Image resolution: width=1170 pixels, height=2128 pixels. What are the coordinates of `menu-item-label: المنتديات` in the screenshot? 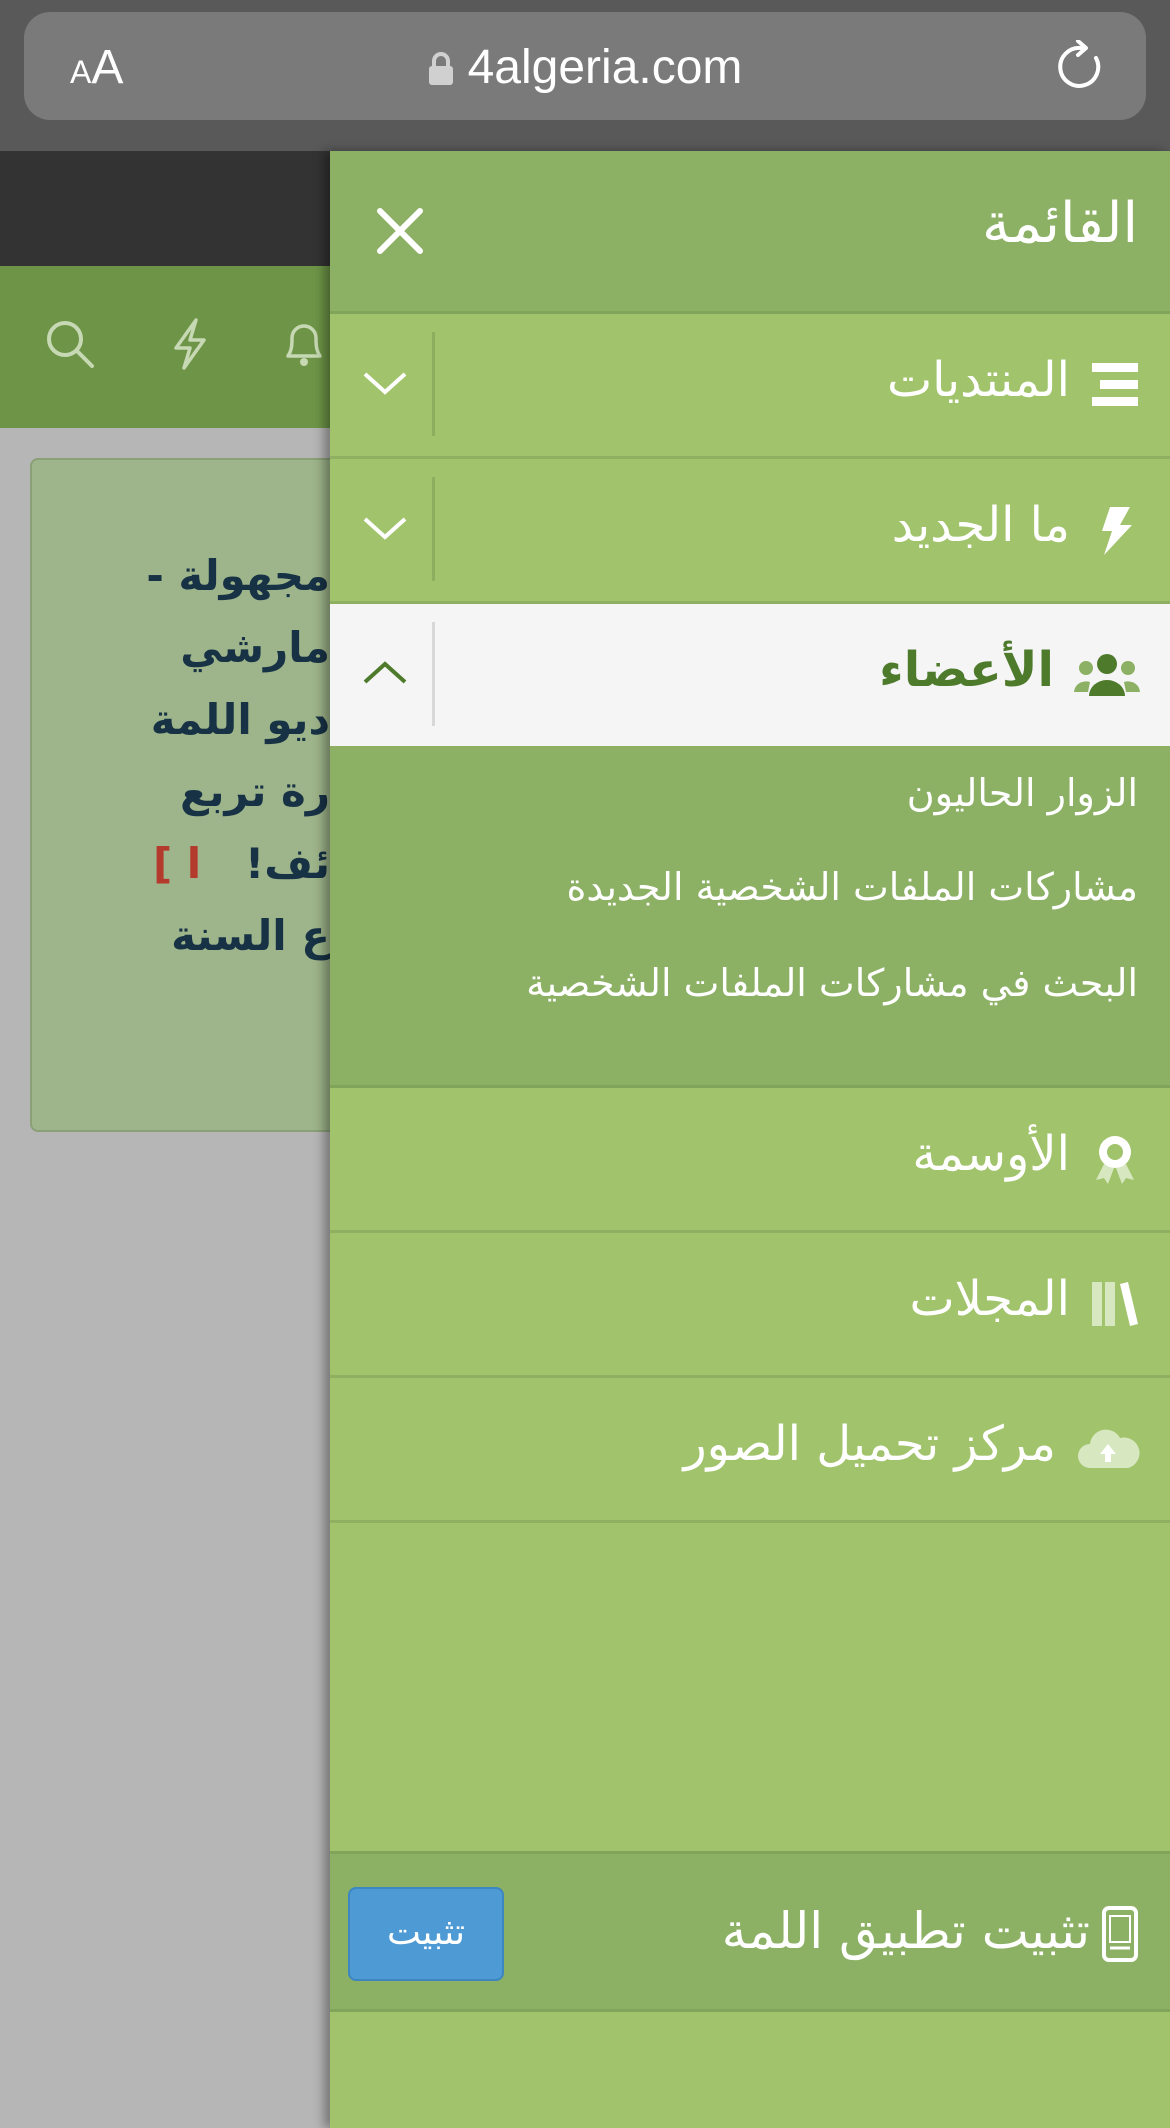 It's located at (978, 380).